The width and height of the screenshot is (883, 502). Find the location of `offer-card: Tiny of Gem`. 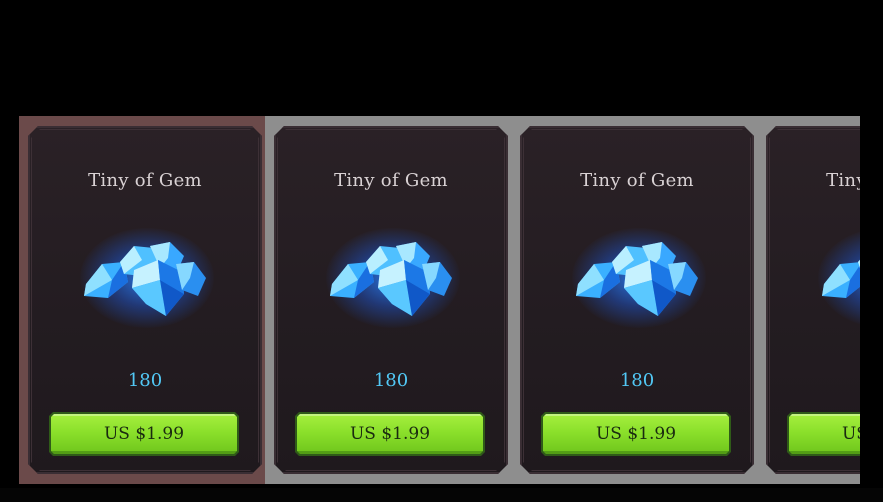

offer-card: Tiny of Gem is located at coordinates (813, 300).